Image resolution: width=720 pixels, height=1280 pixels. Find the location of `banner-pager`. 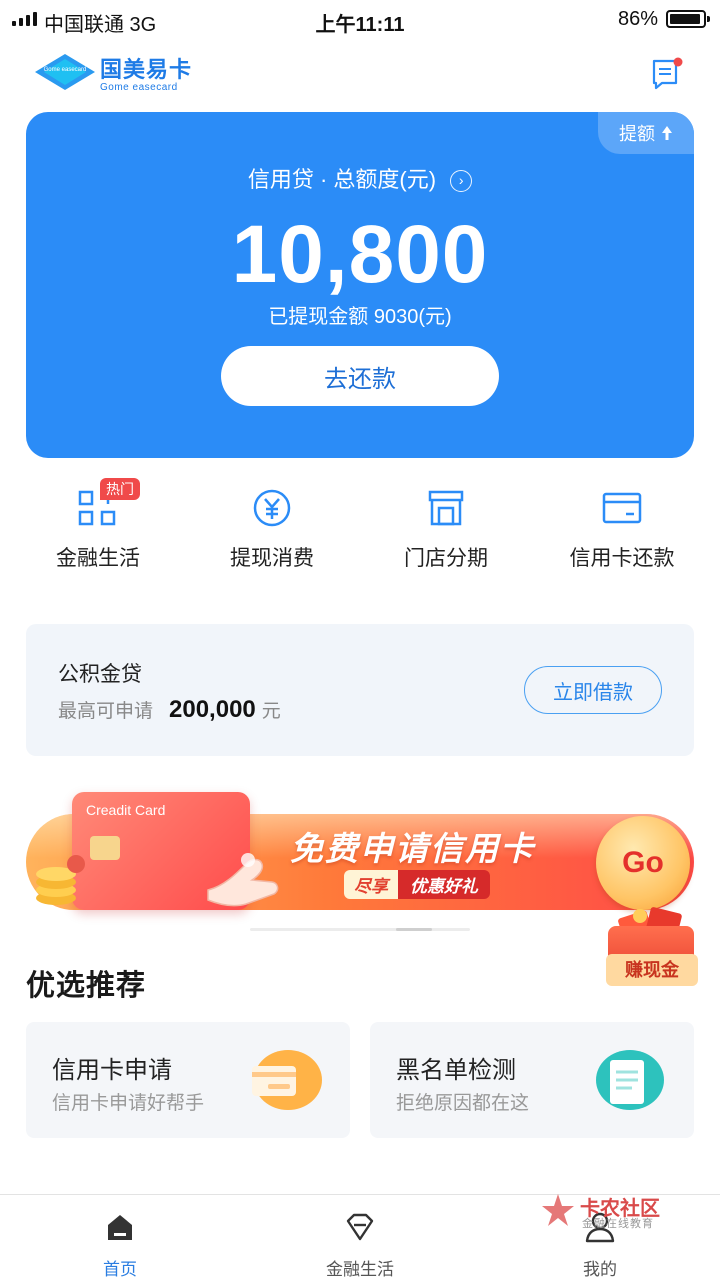

banner-pager is located at coordinates (360, 929).